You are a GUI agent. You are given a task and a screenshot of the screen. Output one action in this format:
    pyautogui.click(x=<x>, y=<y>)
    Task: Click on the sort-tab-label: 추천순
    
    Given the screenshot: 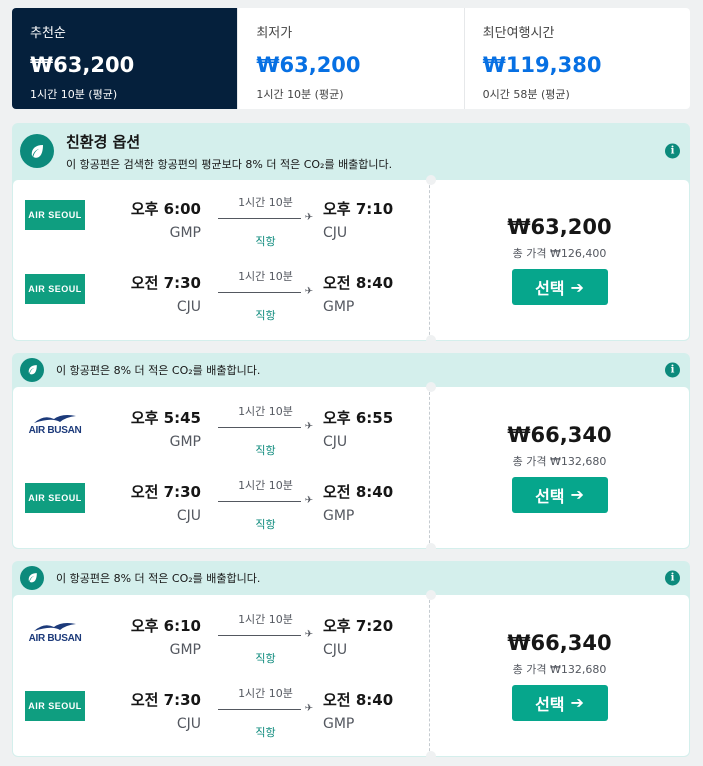 What is the action you would take?
    pyautogui.click(x=48, y=33)
    